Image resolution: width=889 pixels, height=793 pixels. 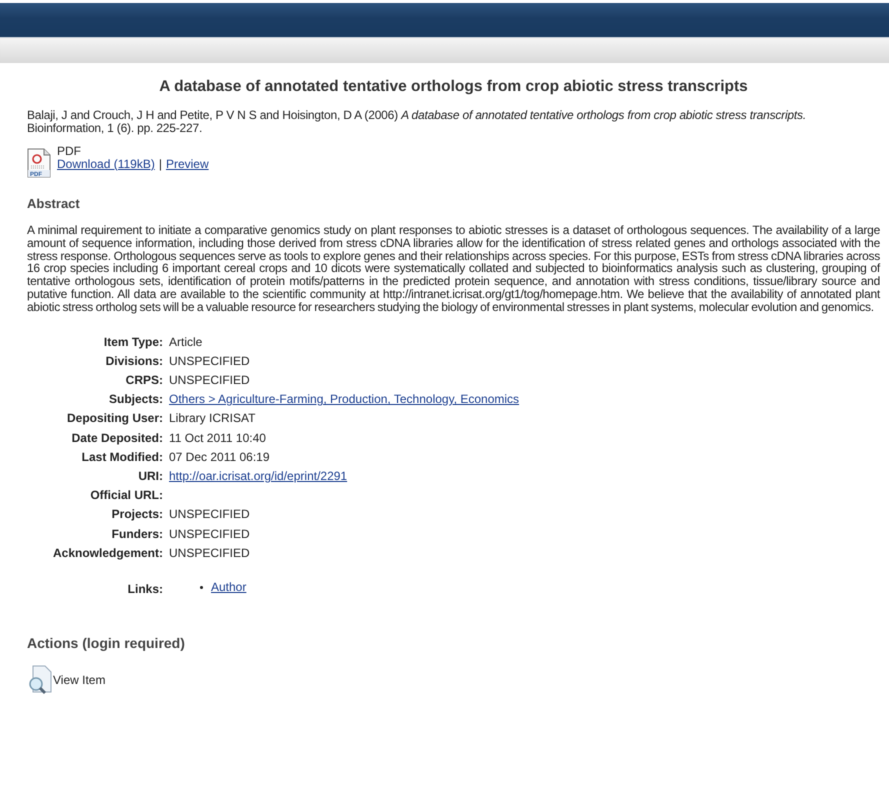 I want to click on field-value: Article, so click(x=186, y=342).